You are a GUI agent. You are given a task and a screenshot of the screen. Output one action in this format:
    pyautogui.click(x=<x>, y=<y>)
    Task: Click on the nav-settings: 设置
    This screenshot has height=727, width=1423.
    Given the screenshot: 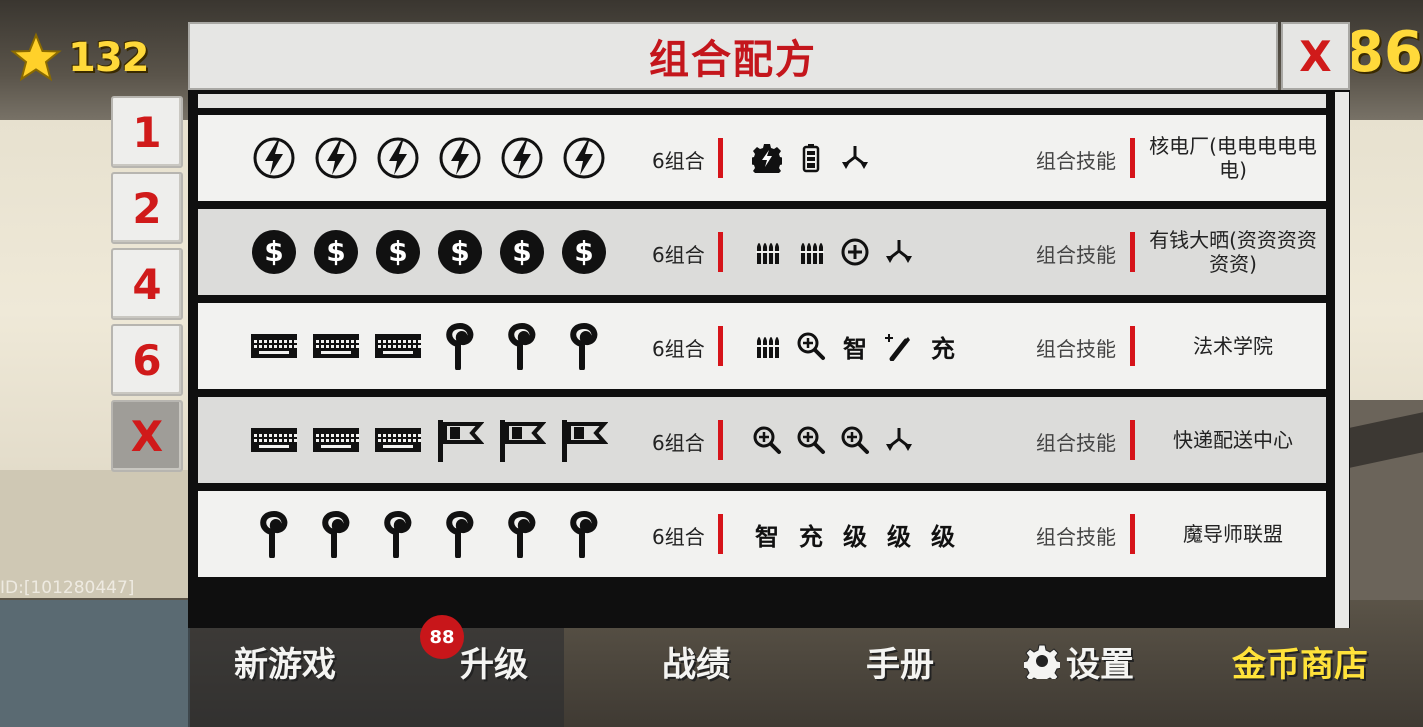 What is the action you would take?
    pyautogui.click(x=1079, y=661)
    